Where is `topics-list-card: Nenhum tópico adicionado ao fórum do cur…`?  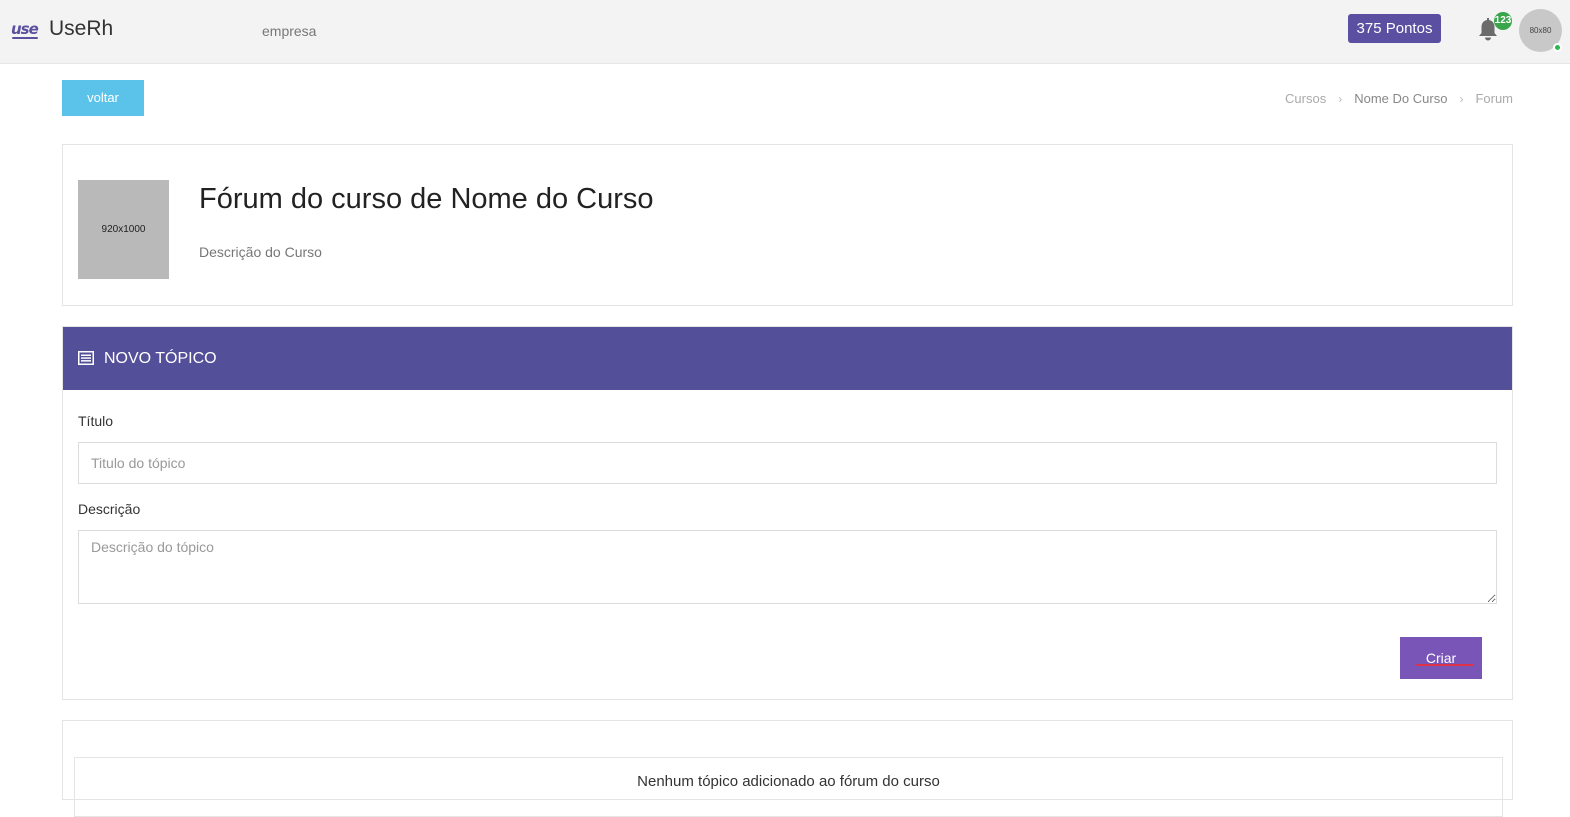
topics-list-card: Nenhum tópico adicionado ao fórum do cur… is located at coordinates (787, 768).